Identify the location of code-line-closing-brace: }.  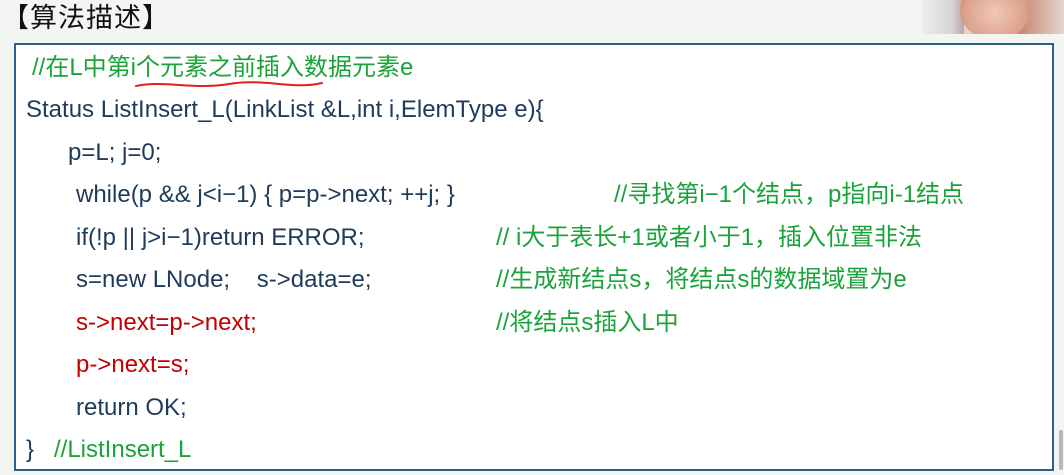
(30, 449).